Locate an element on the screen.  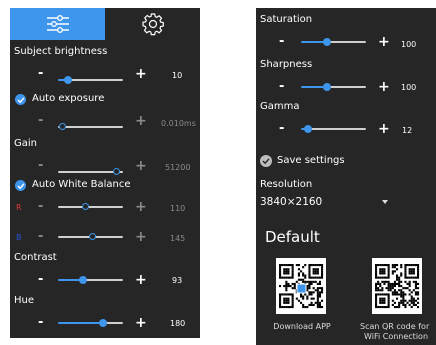
saturation-slider is located at coordinates (333, 42).